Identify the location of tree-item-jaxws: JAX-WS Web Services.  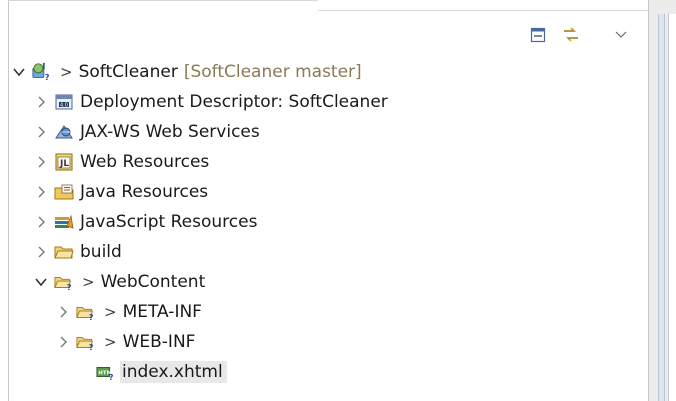
(147, 132).